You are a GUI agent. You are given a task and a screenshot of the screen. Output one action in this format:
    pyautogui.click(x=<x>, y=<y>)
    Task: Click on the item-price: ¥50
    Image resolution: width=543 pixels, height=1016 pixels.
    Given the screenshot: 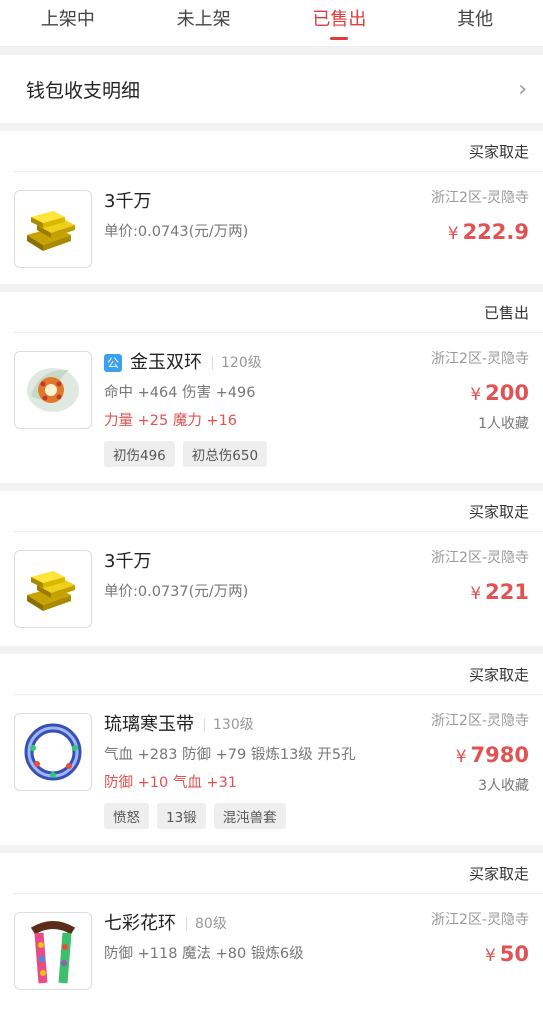 What is the action you would take?
    pyautogui.click(x=506, y=954)
    